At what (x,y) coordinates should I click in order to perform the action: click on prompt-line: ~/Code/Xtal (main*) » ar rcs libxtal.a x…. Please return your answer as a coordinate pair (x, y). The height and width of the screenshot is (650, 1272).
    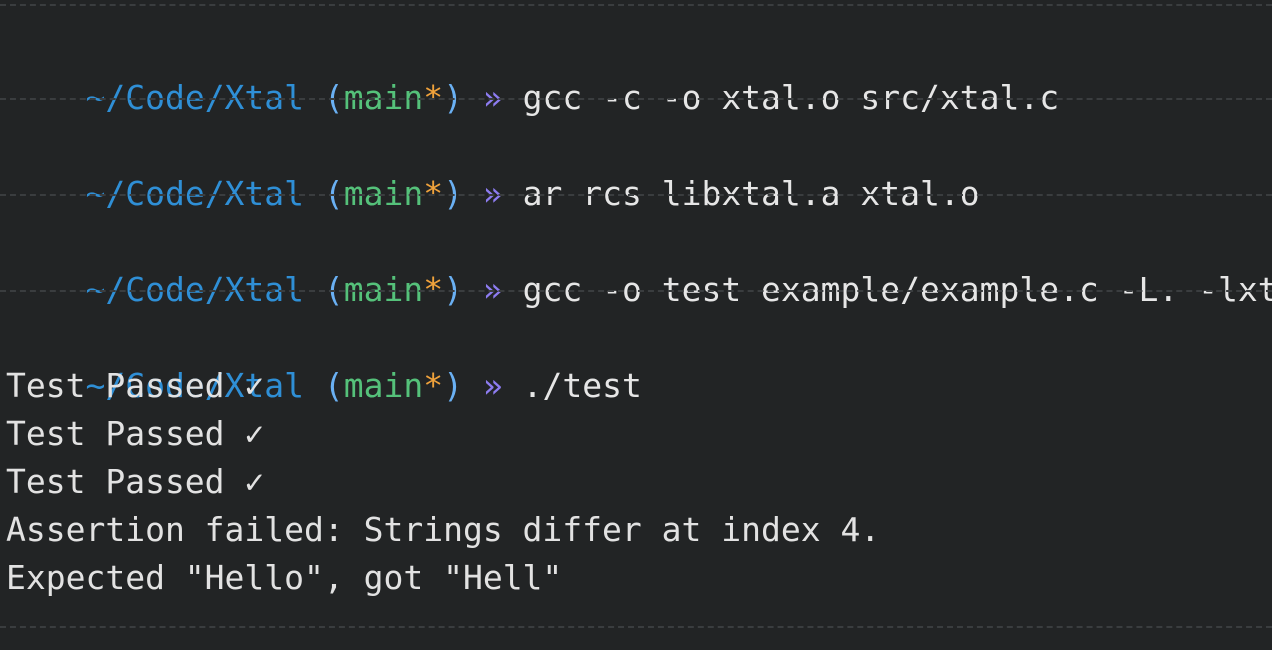
    Looking at the image, I should click on (492, 167).